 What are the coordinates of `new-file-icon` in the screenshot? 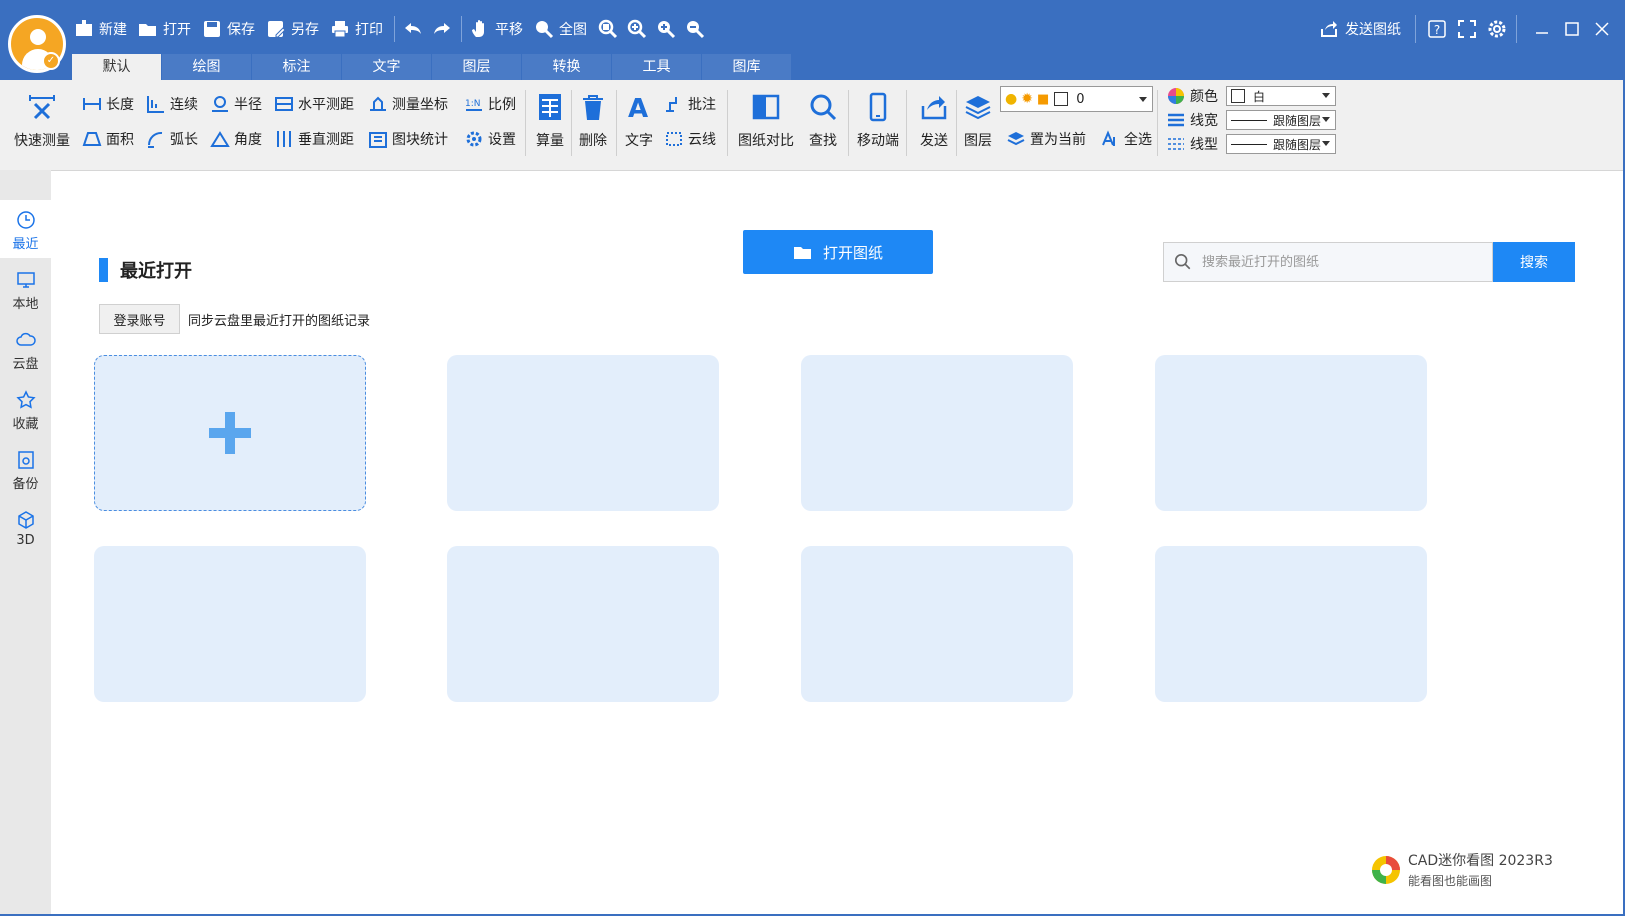 It's located at (84, 28).